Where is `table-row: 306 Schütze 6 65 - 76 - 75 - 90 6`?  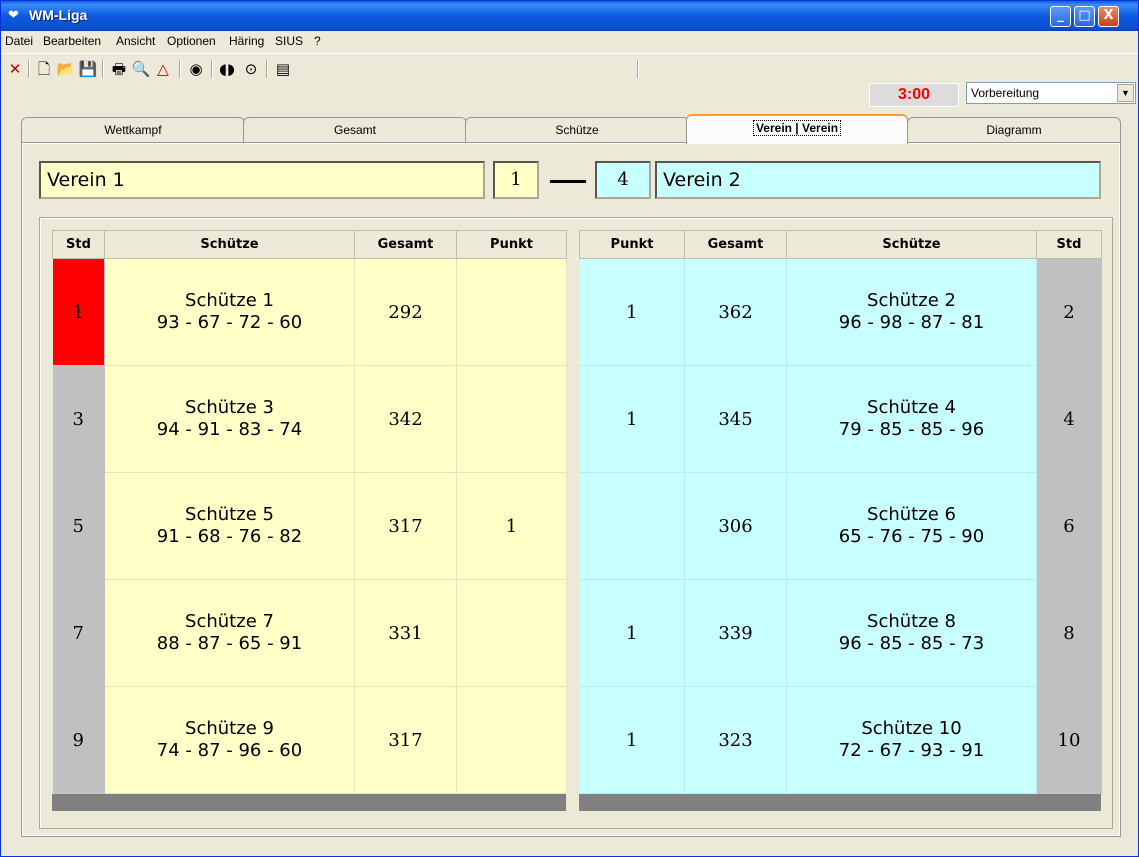
table-row: 306 Schütze 6 65 - 76 - 75 - 90 6 is located at coordinates (840, 526).